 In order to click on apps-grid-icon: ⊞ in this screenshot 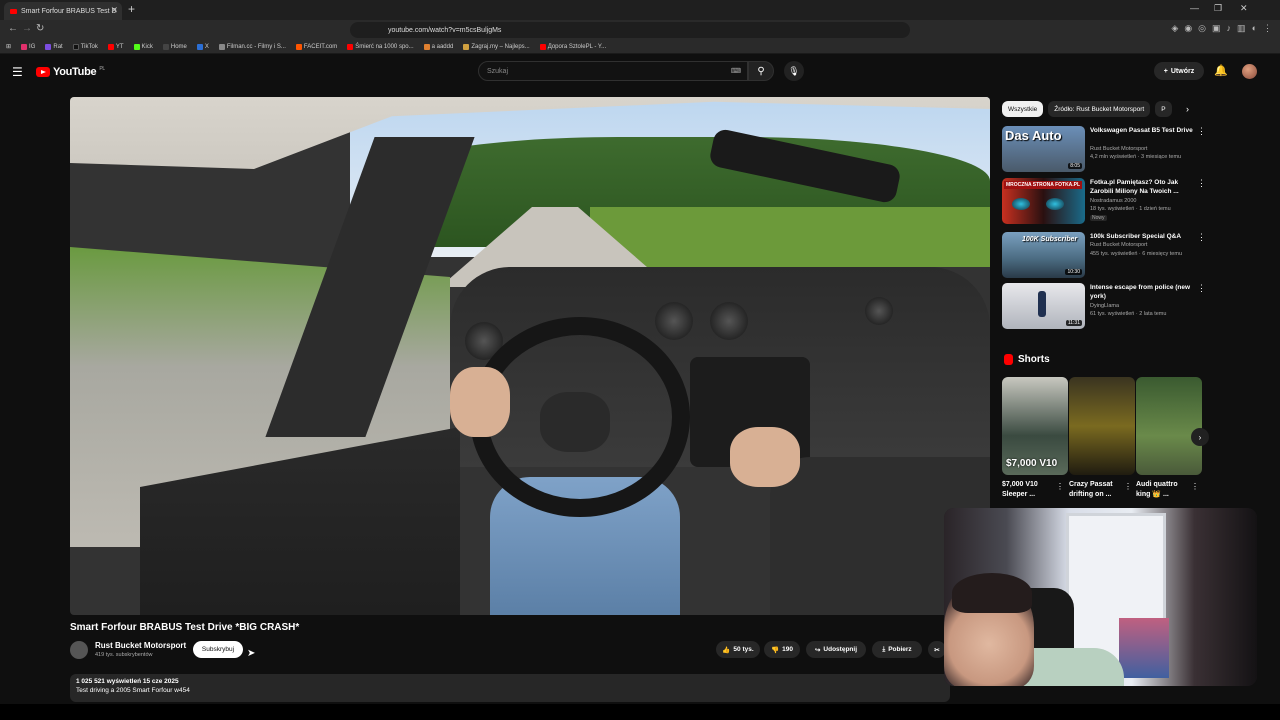, I will do `click(8, 46)`.